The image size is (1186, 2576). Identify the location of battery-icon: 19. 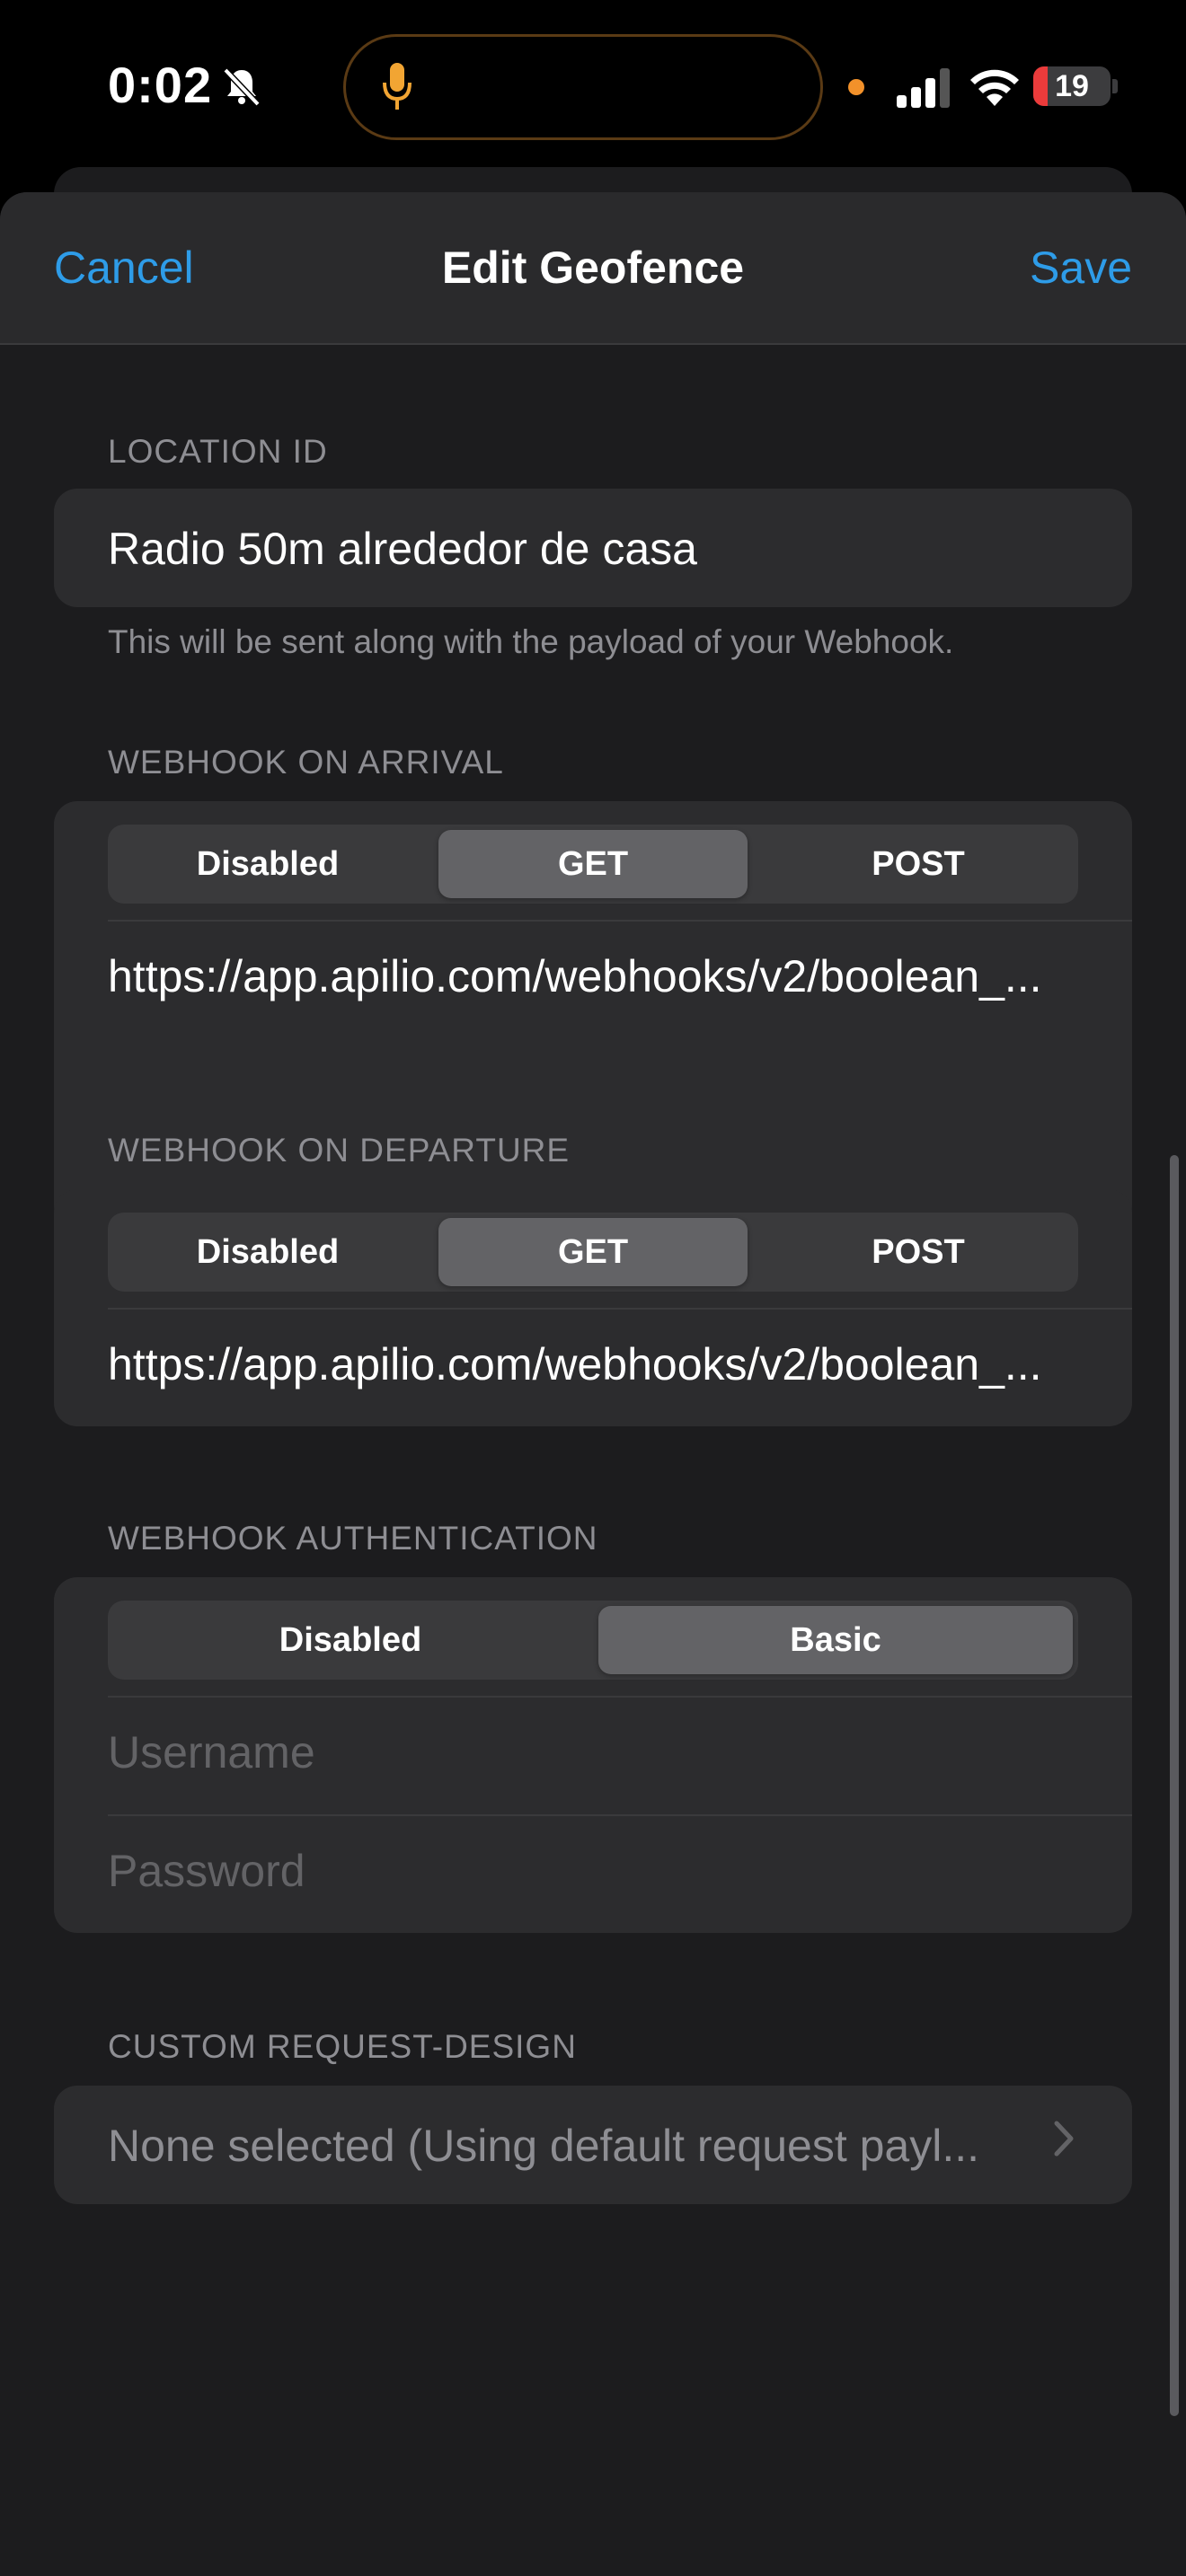
(1072, 86).